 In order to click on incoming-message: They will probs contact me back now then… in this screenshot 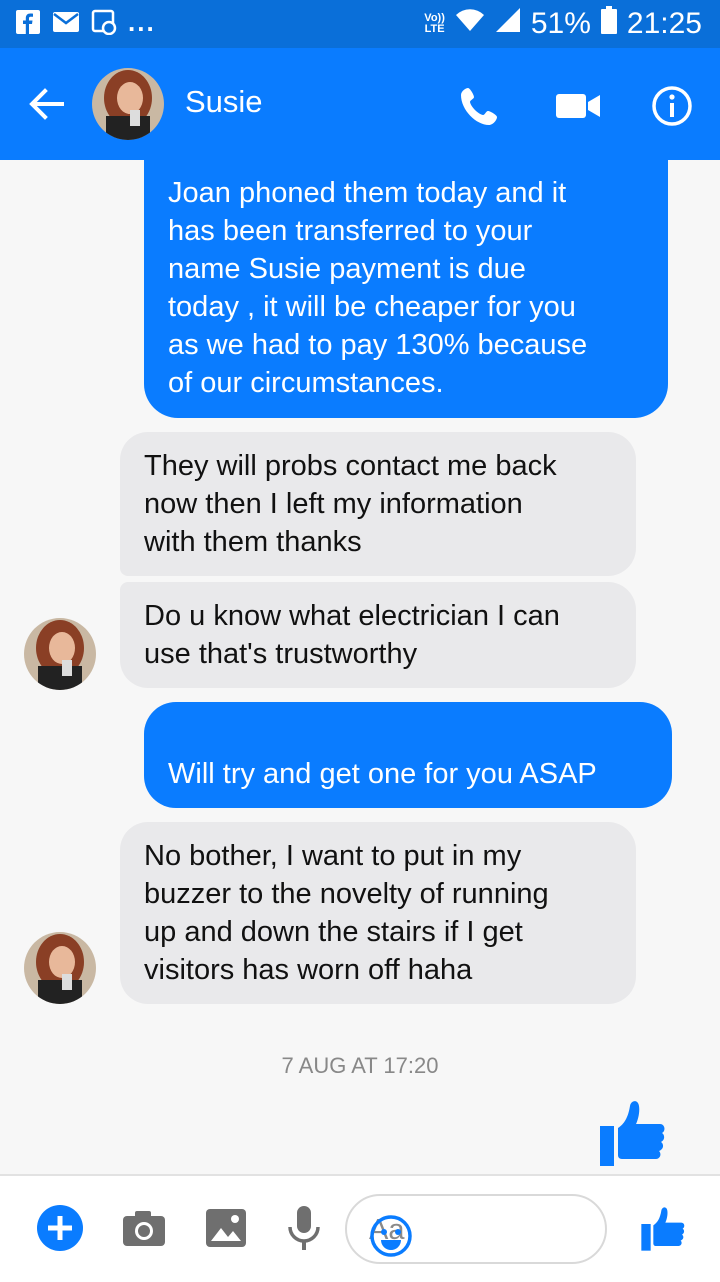, I will do `click(378, 504)`.